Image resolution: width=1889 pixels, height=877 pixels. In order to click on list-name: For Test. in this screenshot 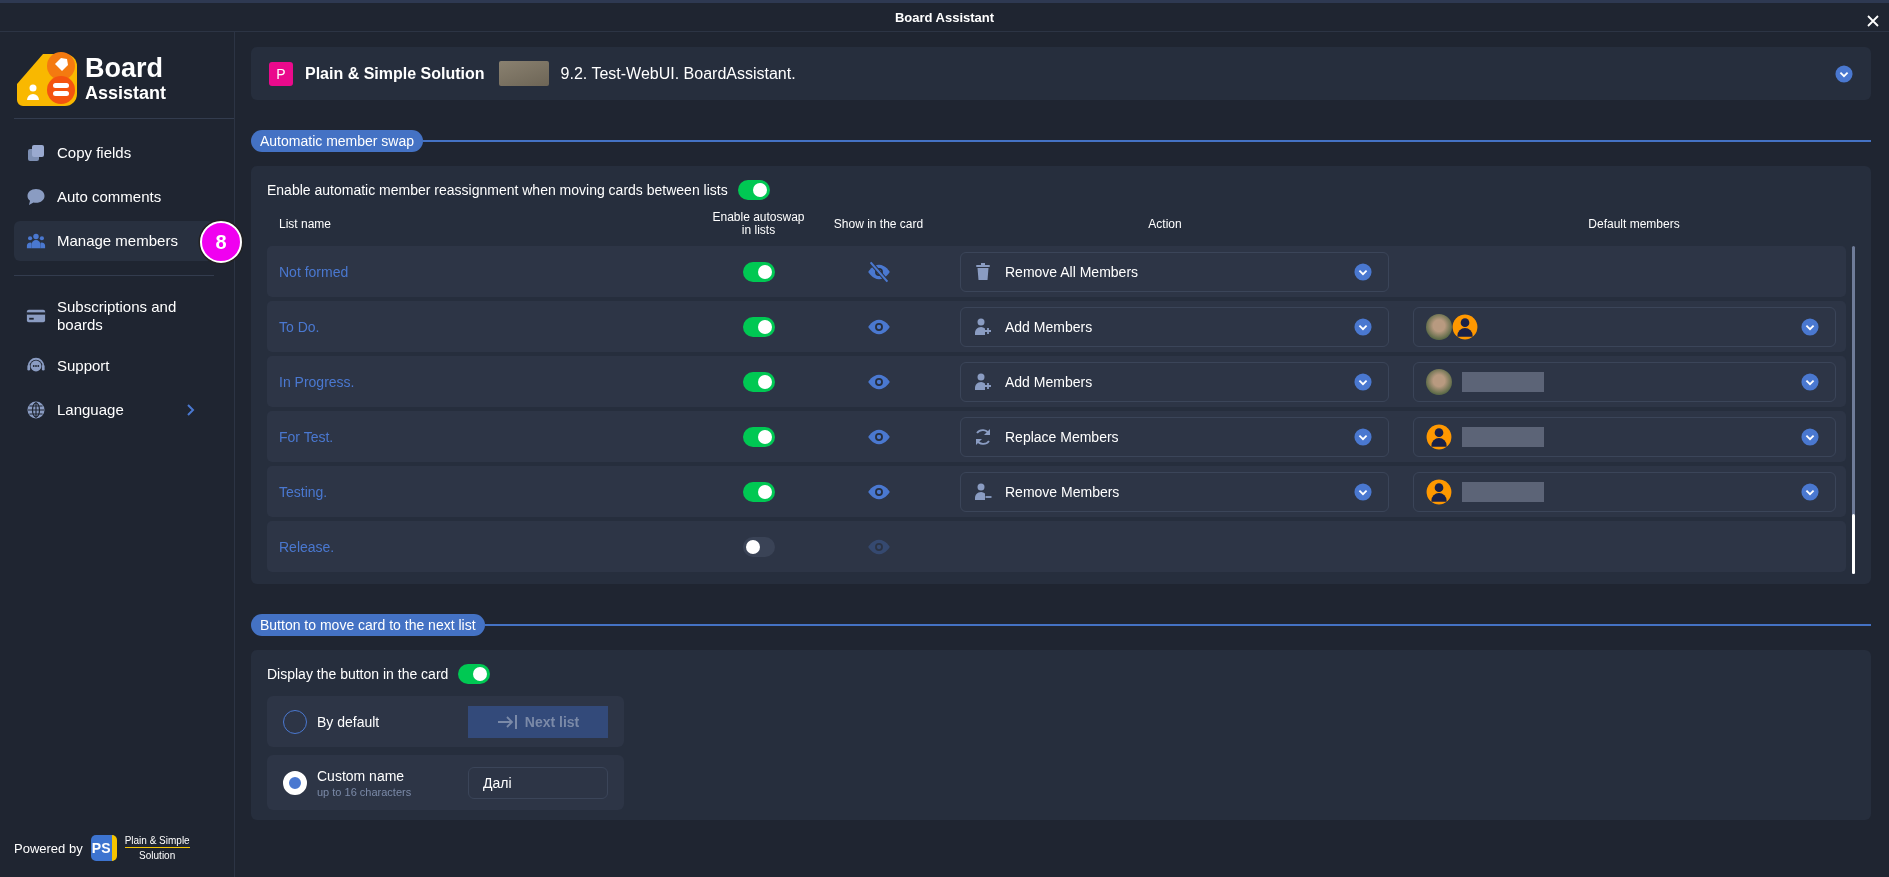, I will do `click(306, 436)`.